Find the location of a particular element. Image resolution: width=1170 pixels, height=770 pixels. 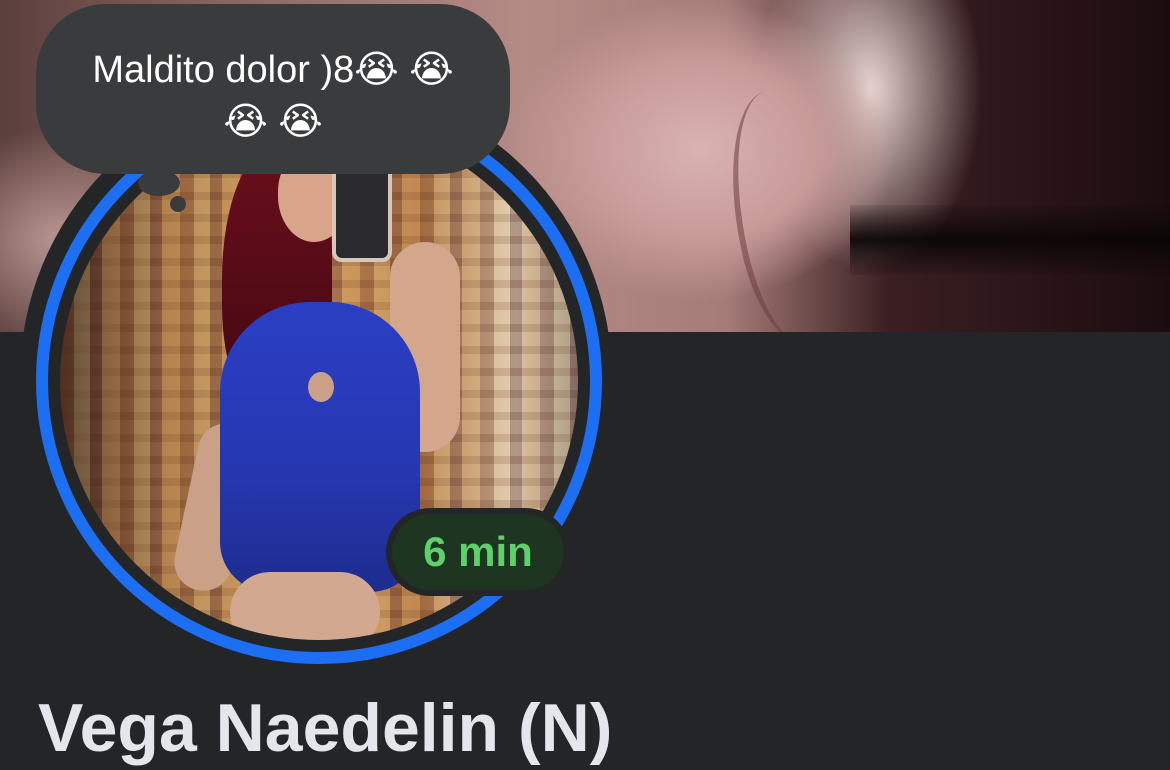

note-bubble-tail is located at coordinates (159, 183).